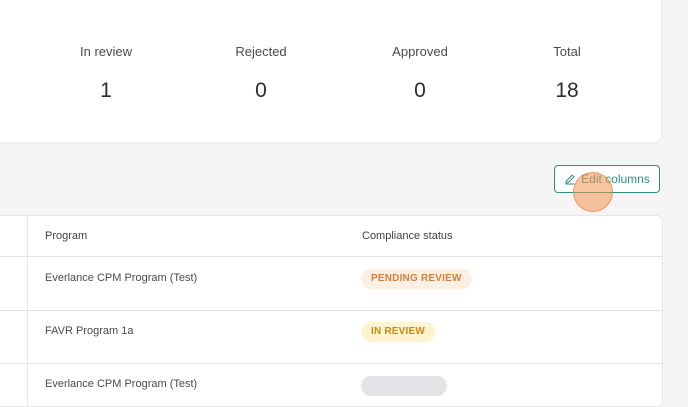  What do you see at coordinates (89, 331) in the screenshot?
I see `table-row-program: FAVR Program 1a` at bounding box center [89, 331].